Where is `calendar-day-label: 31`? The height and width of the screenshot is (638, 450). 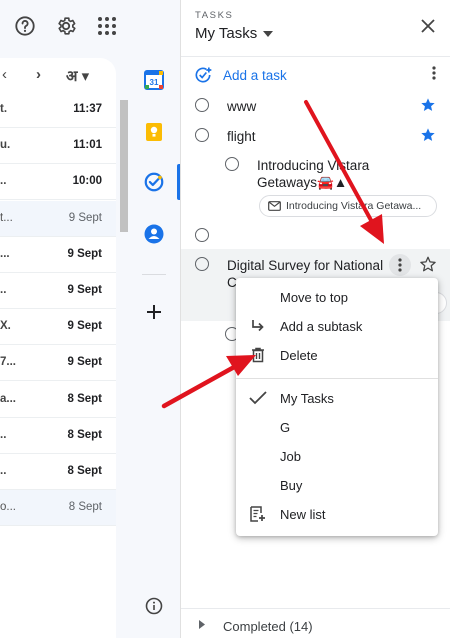 calendar-day-label: 31 is located at coordinates (154, 82).